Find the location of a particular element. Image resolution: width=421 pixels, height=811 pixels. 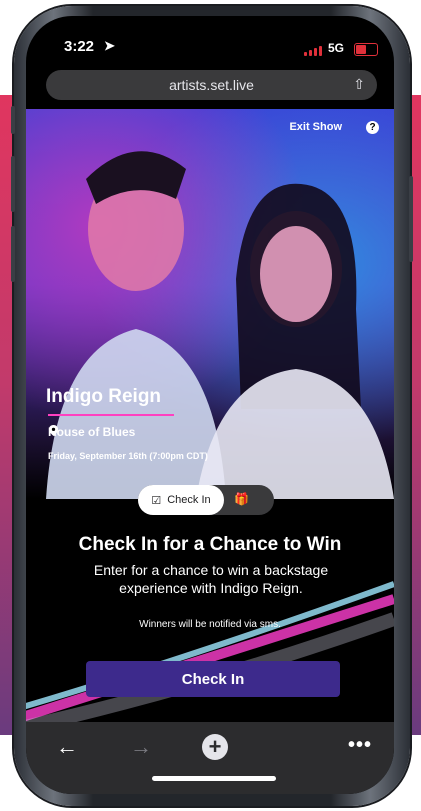

battery-icon is located at coordinates (366, 49).